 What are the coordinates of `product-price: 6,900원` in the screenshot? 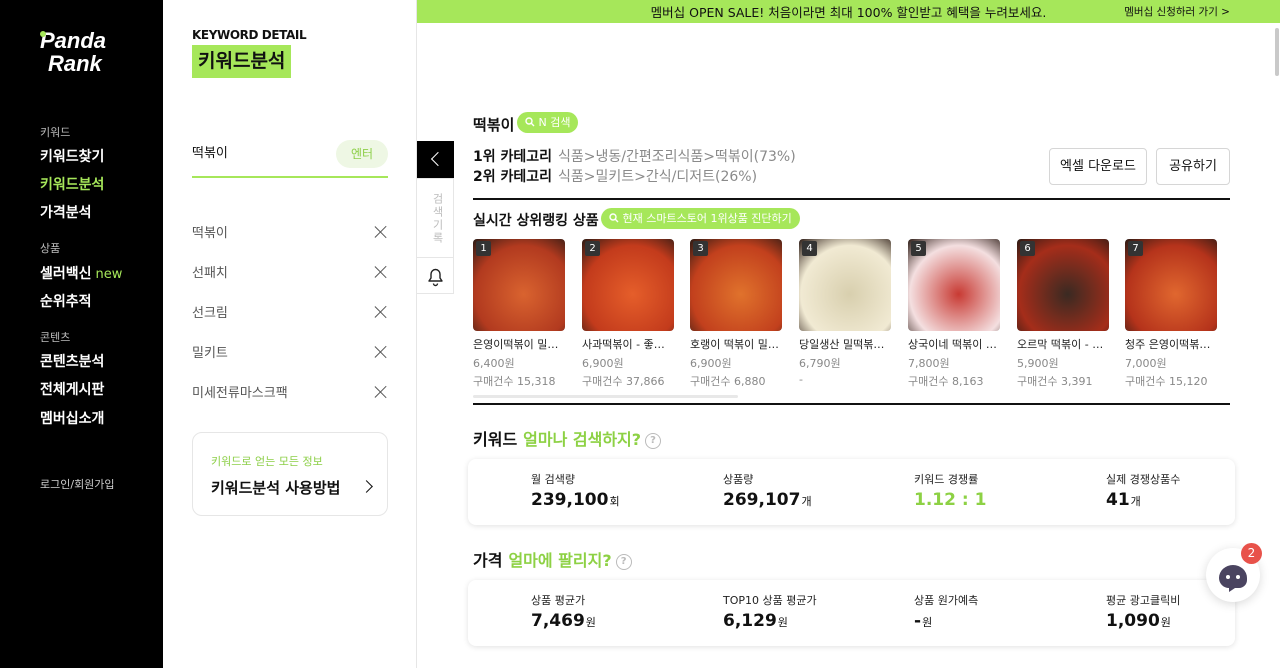 It's located at (603, 363).